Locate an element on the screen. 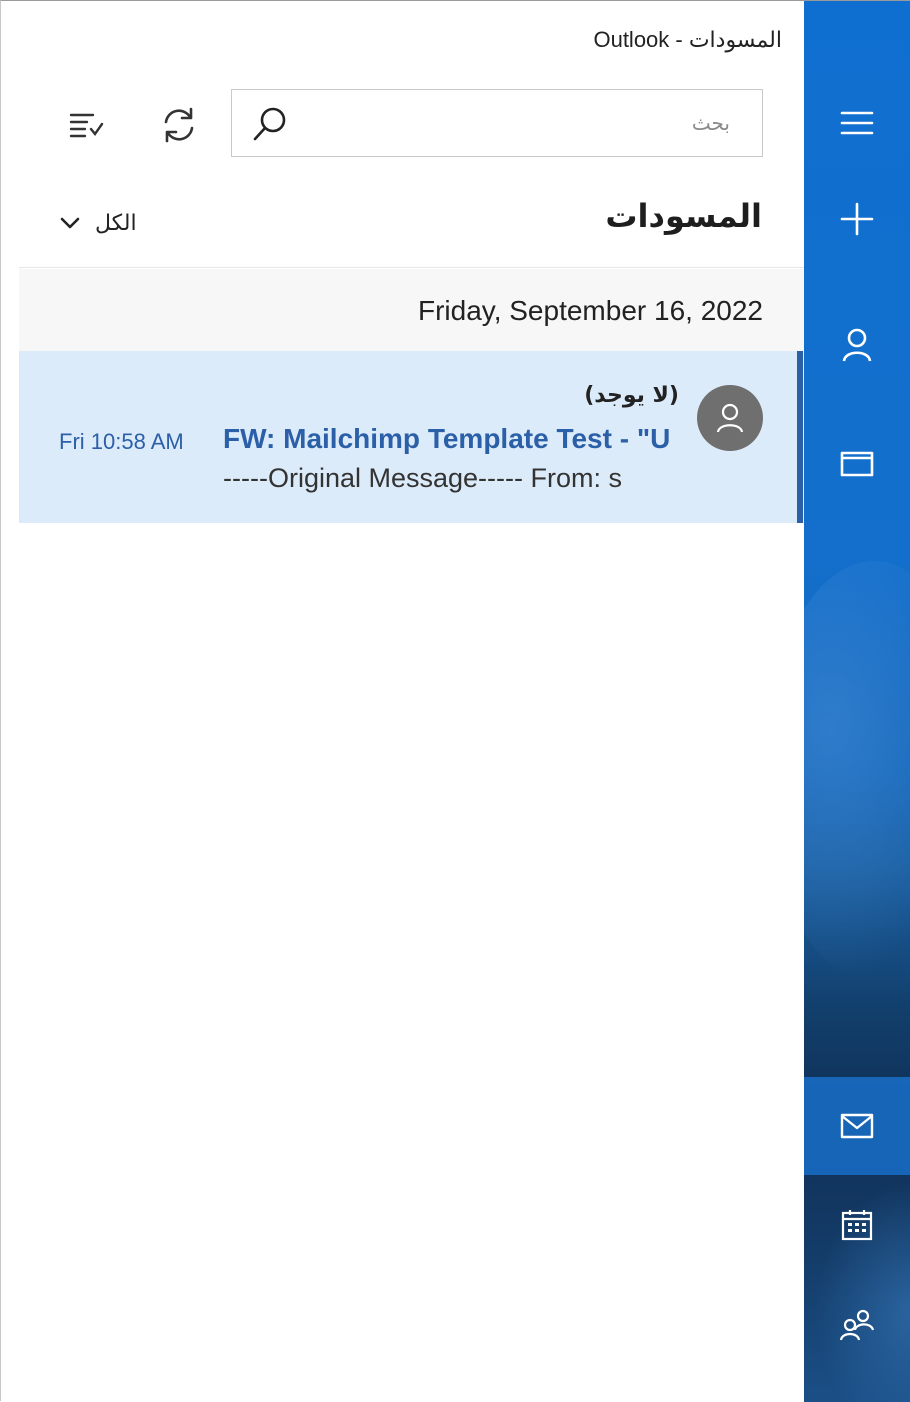 The width and height of the screenshot is (910, 1402). navigation-rail is located at coordinates (857, 701).